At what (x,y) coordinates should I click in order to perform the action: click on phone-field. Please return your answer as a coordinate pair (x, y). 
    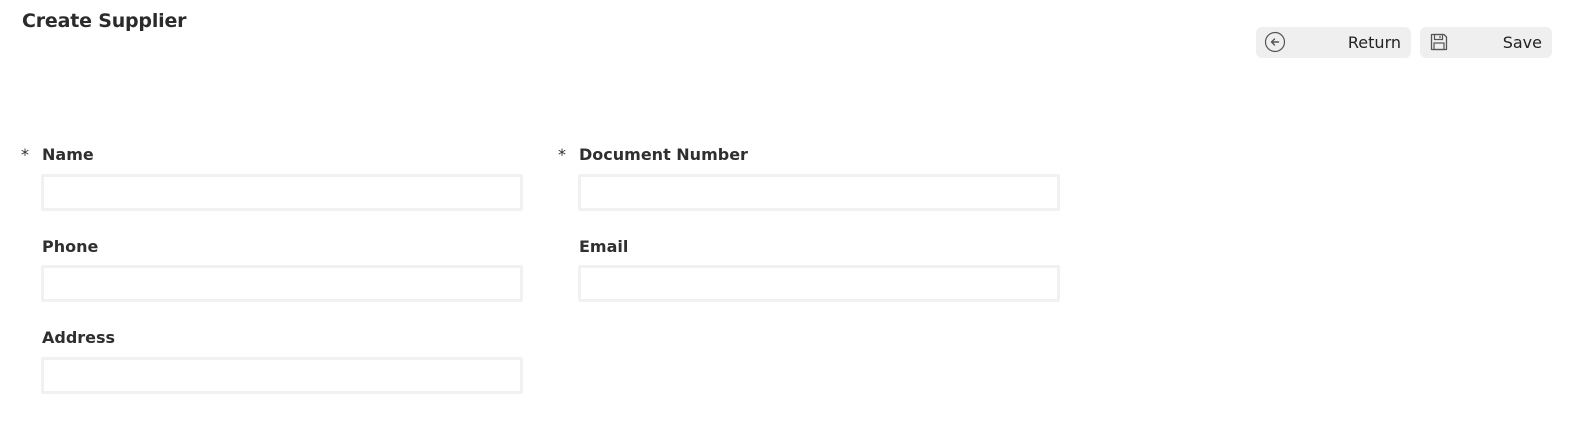
    Looking at the image, I should click on (282, 283).